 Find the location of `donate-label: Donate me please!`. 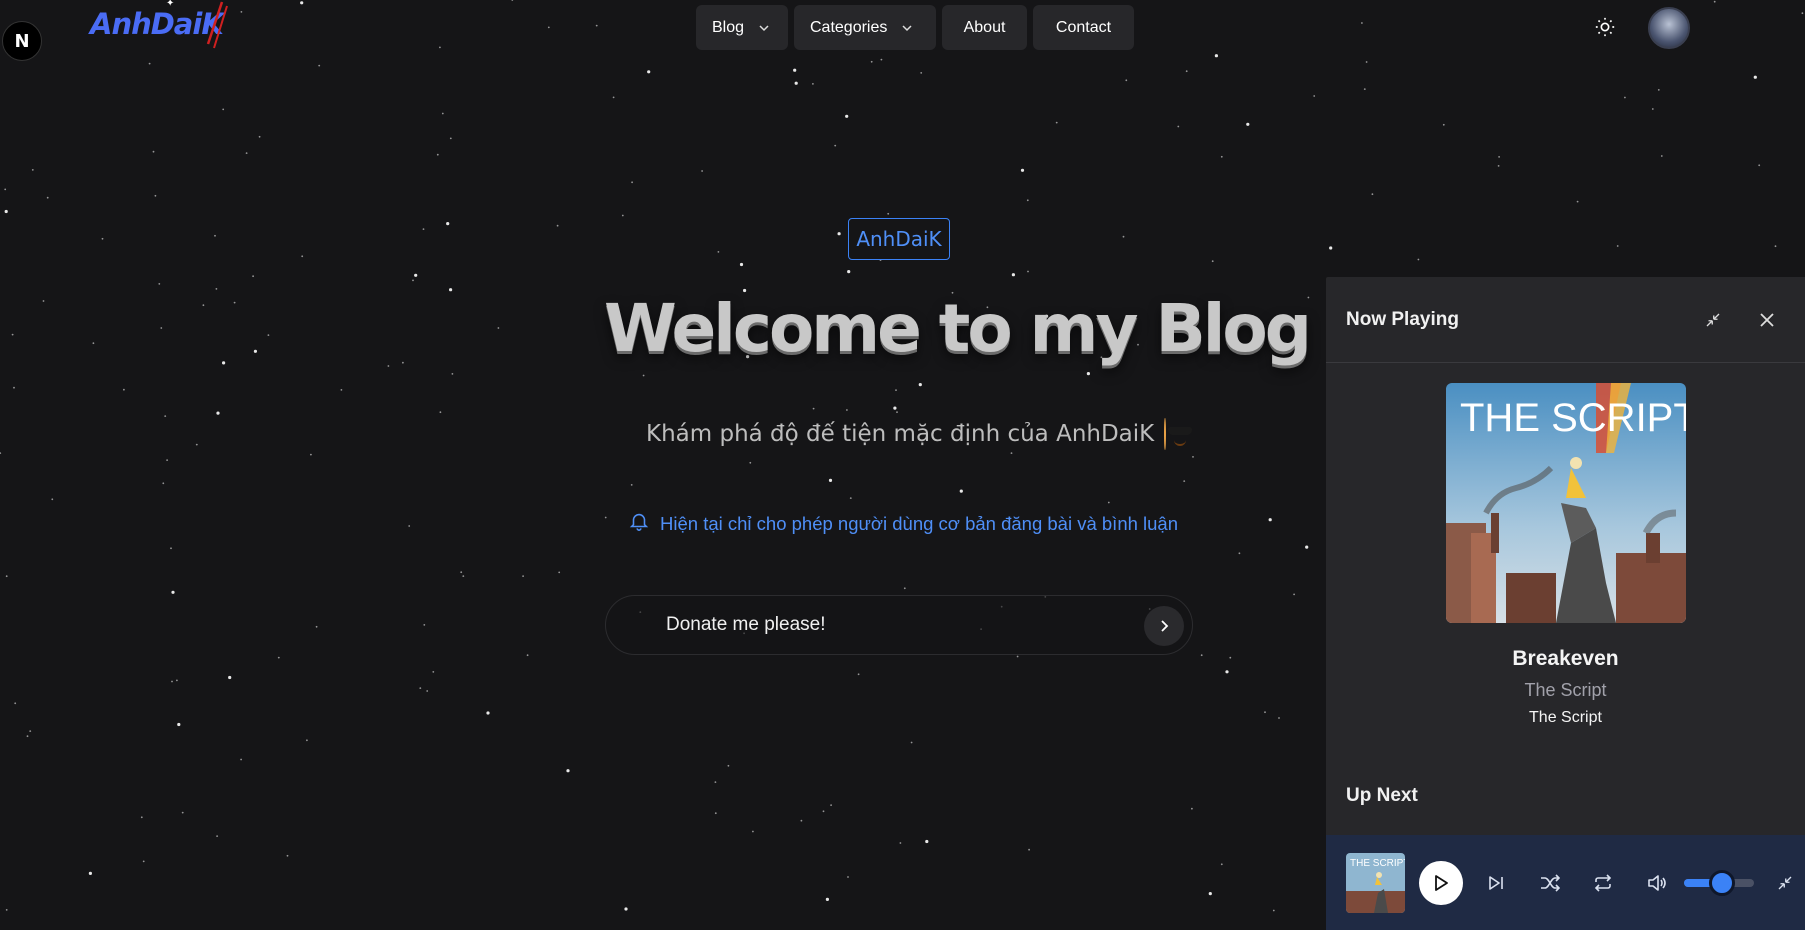

donate-label: Donate me please! is located at coordinates (746, 624).